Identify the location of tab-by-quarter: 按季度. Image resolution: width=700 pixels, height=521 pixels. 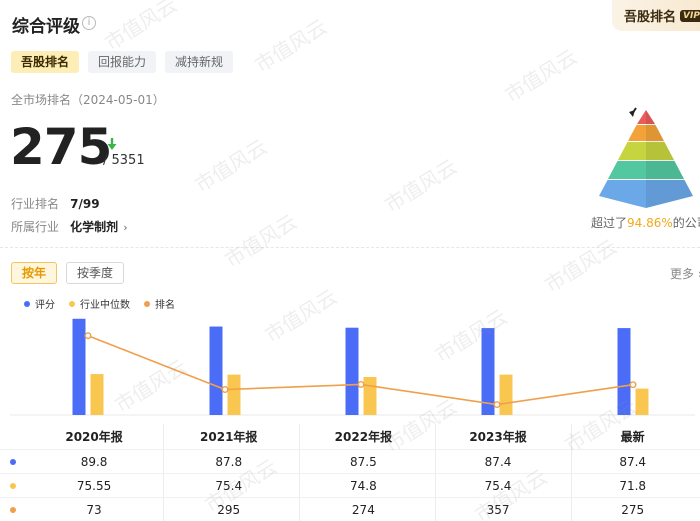
(95, 273).